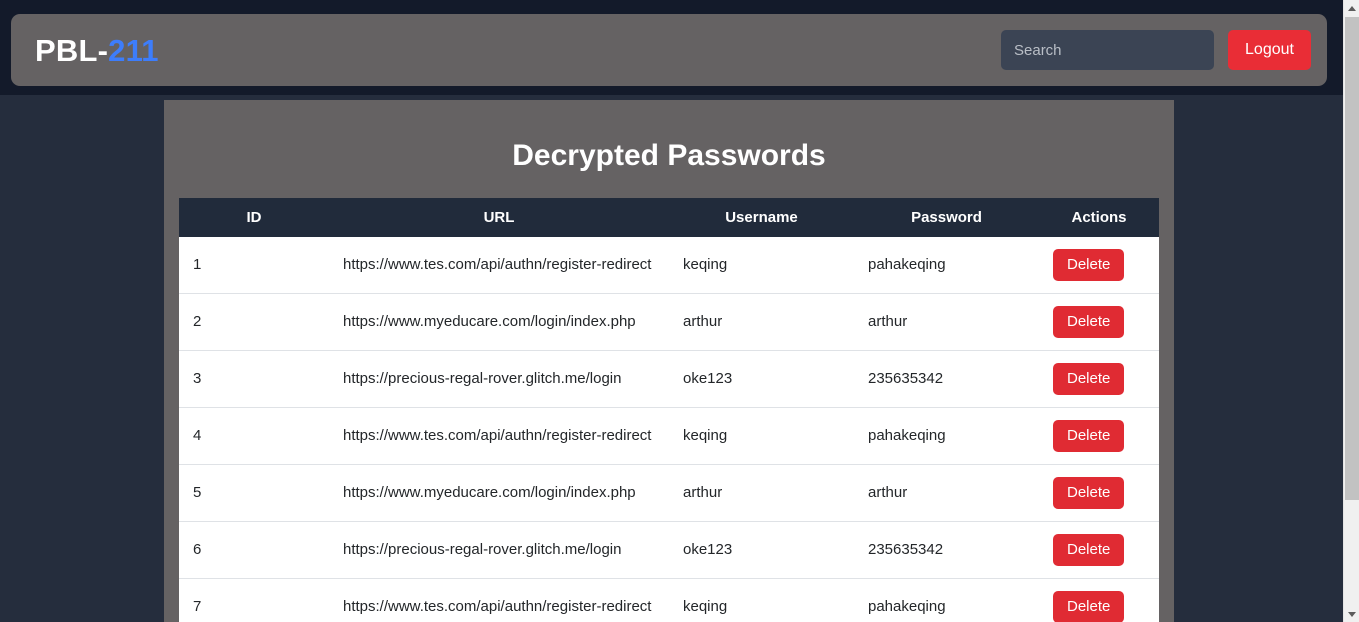 This screenshot has width=1359, height=622. Describe the element at coordinates (133, 50) in the screenshot. I see `brand-accent: 211` at that location.